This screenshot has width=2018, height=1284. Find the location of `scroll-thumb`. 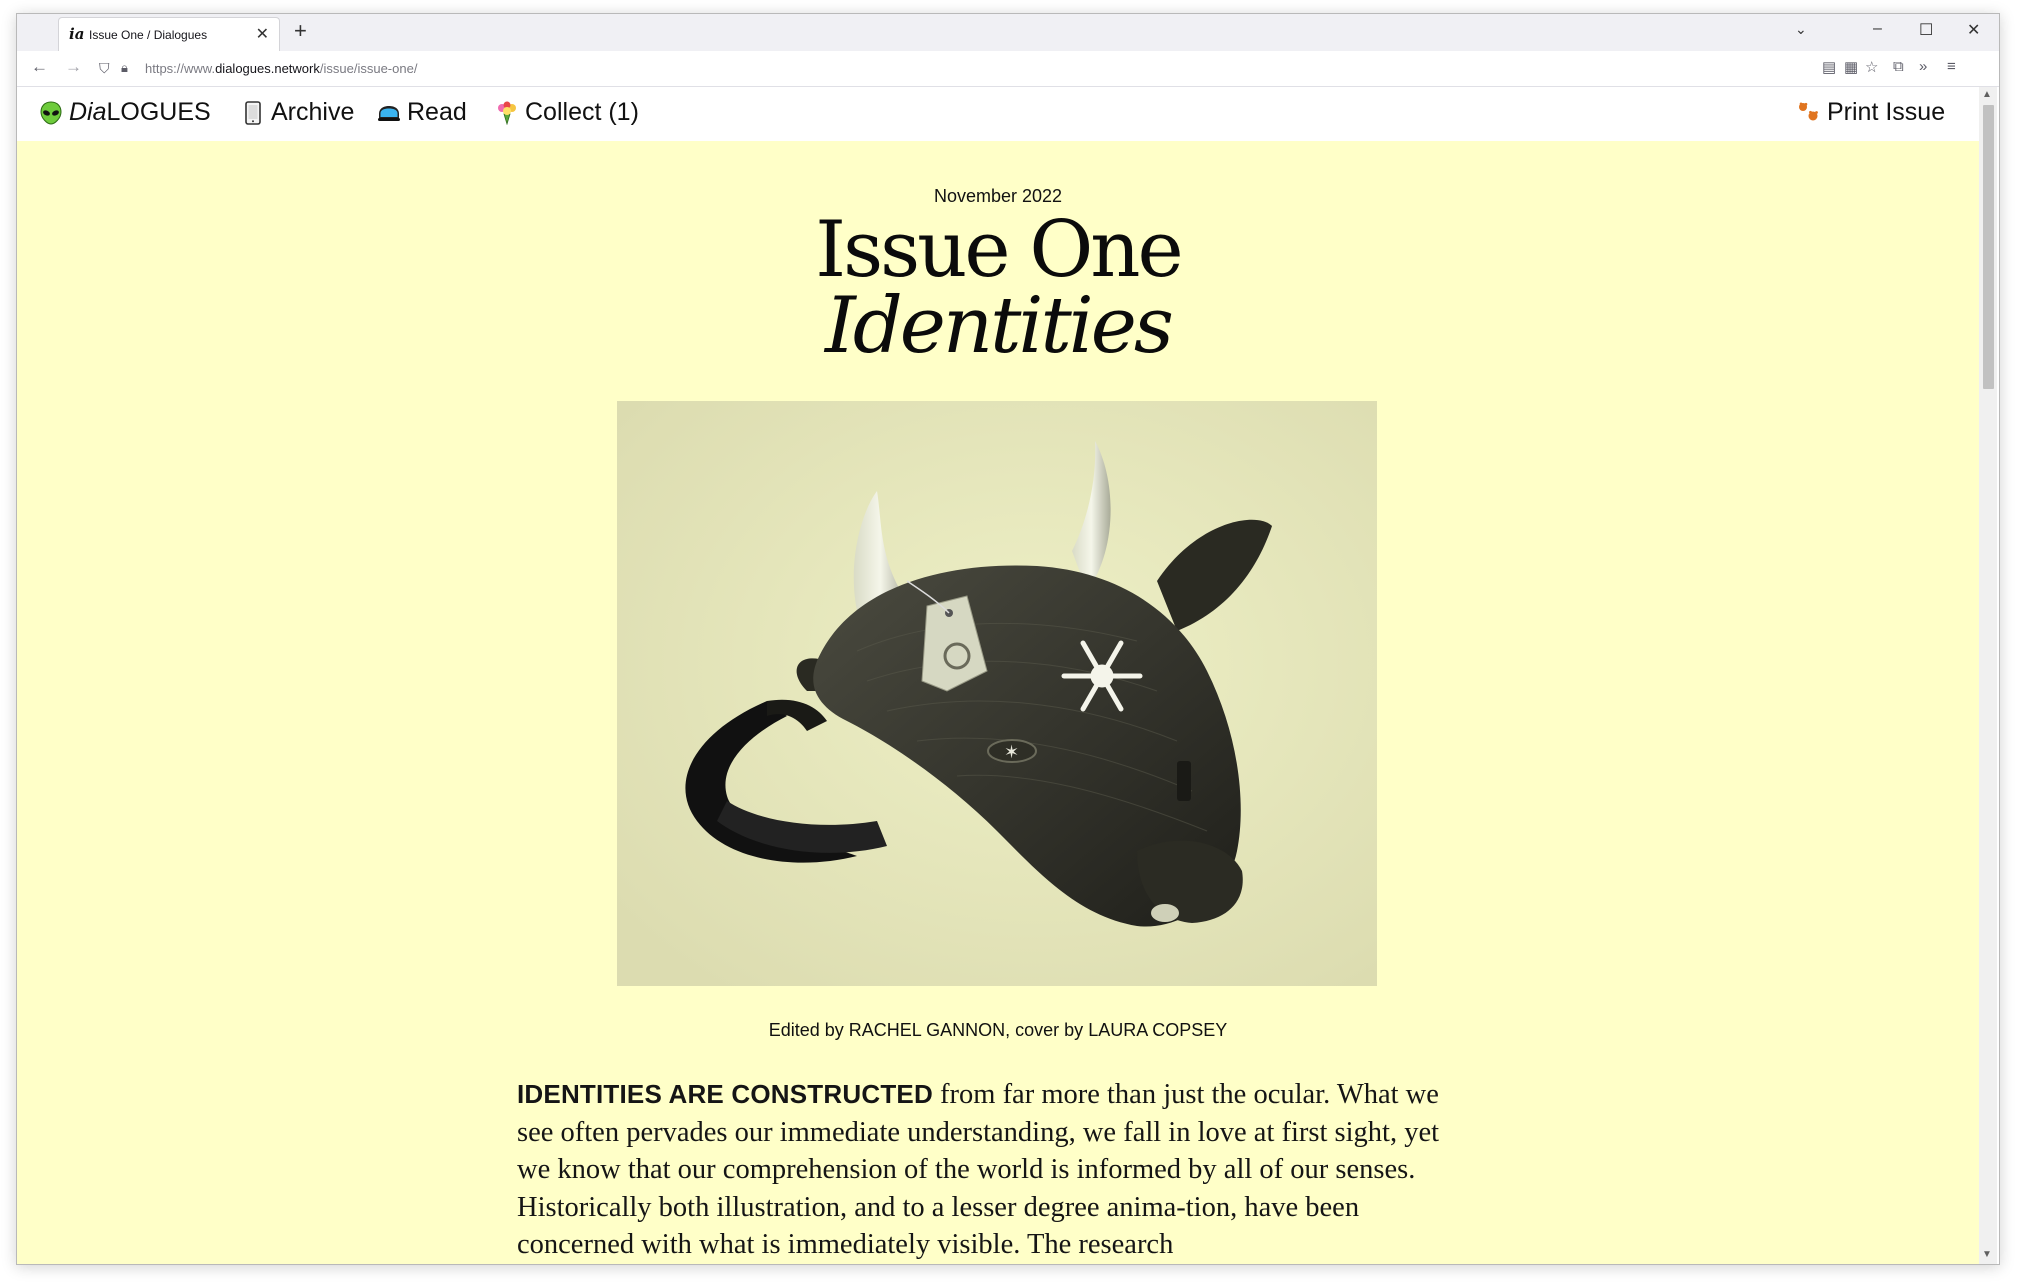

scroll-thumb is located at coordinates (1988, 247).